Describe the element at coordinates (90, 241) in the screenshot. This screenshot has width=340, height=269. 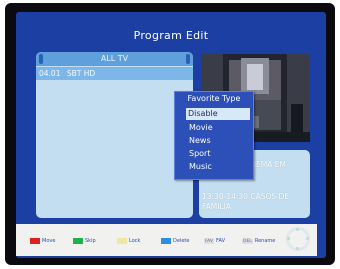
I see `skip-key-label: Skip` at that location.